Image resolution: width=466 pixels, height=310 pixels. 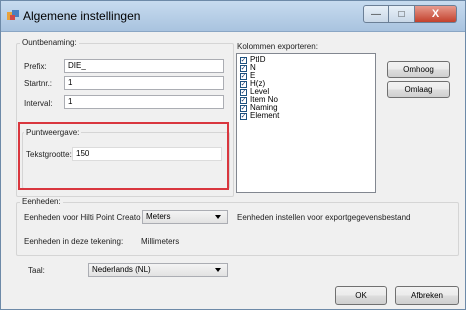 I want to click on language-value: Nederlands (NL), so click(x=121, y=269).